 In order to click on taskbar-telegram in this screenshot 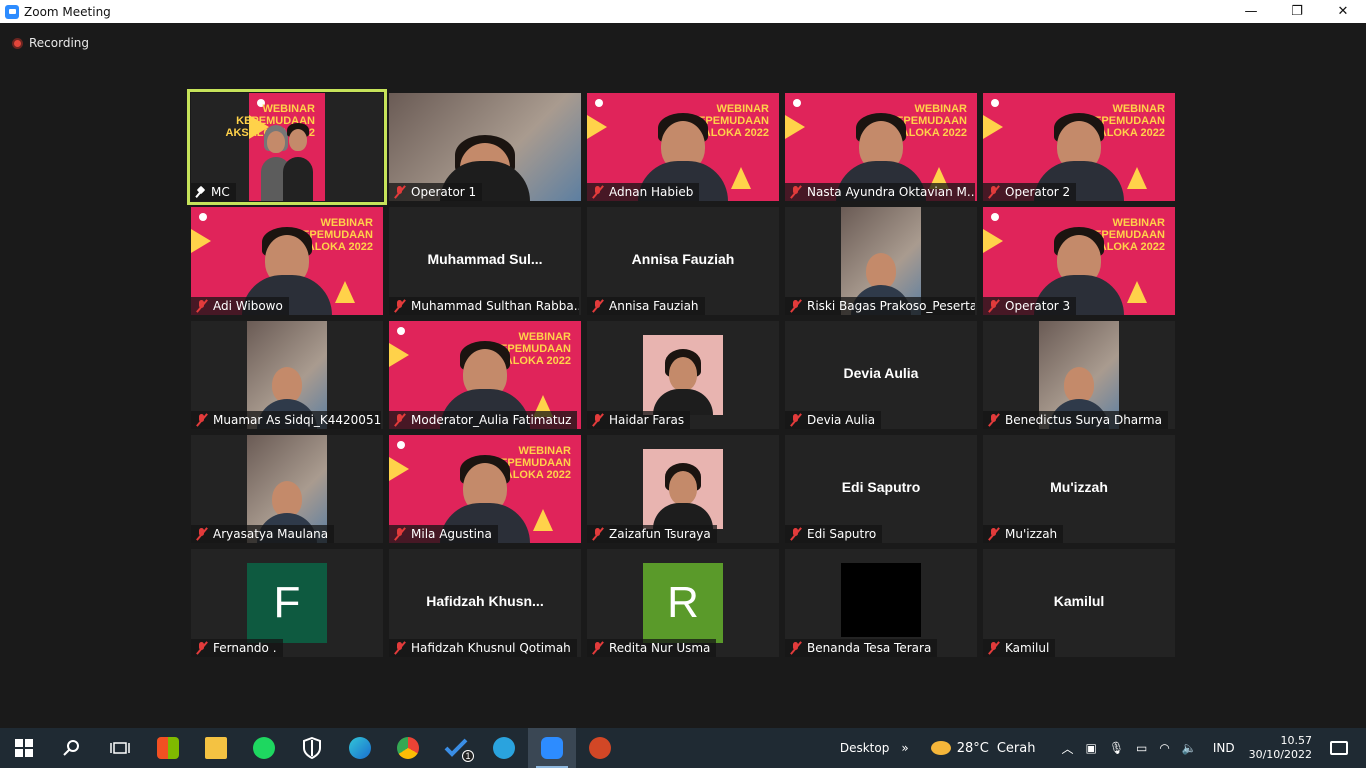, I will do `click(504, 748)`.